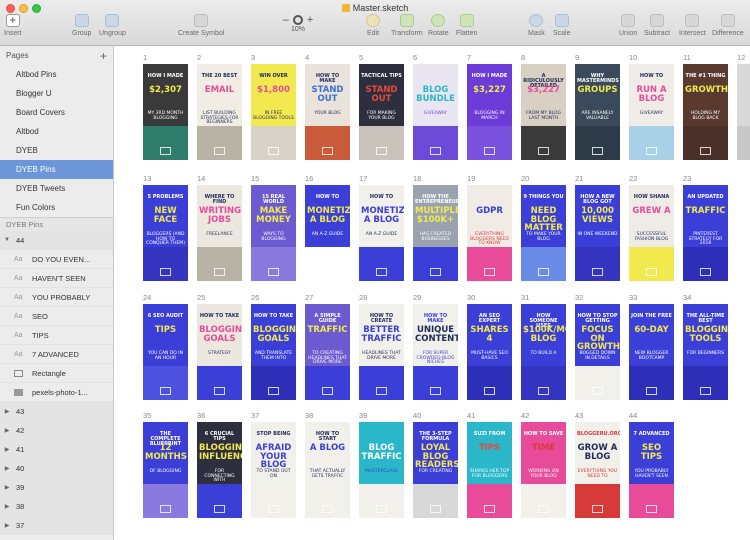 This screenshot has height=540, width=750. I want to click on layer-group-collapsed: ▶ 43, so click(56, 411).